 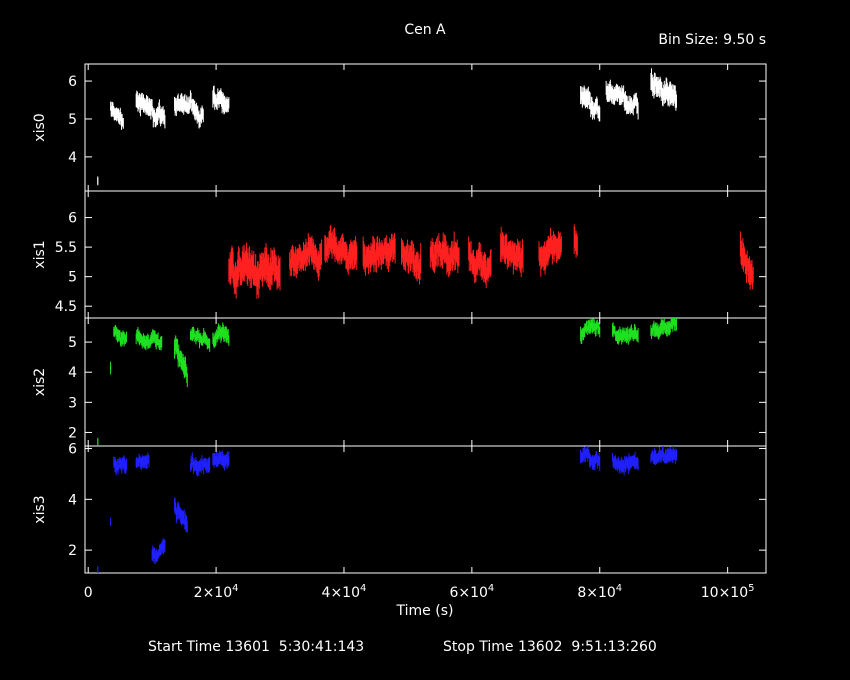 I want to click on series-xis0, so click(x=387, y=127).